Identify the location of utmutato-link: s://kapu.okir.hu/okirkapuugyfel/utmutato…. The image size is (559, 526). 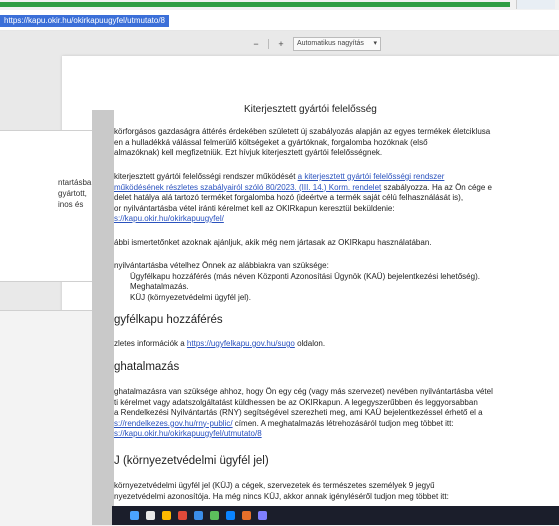
(188, 433).